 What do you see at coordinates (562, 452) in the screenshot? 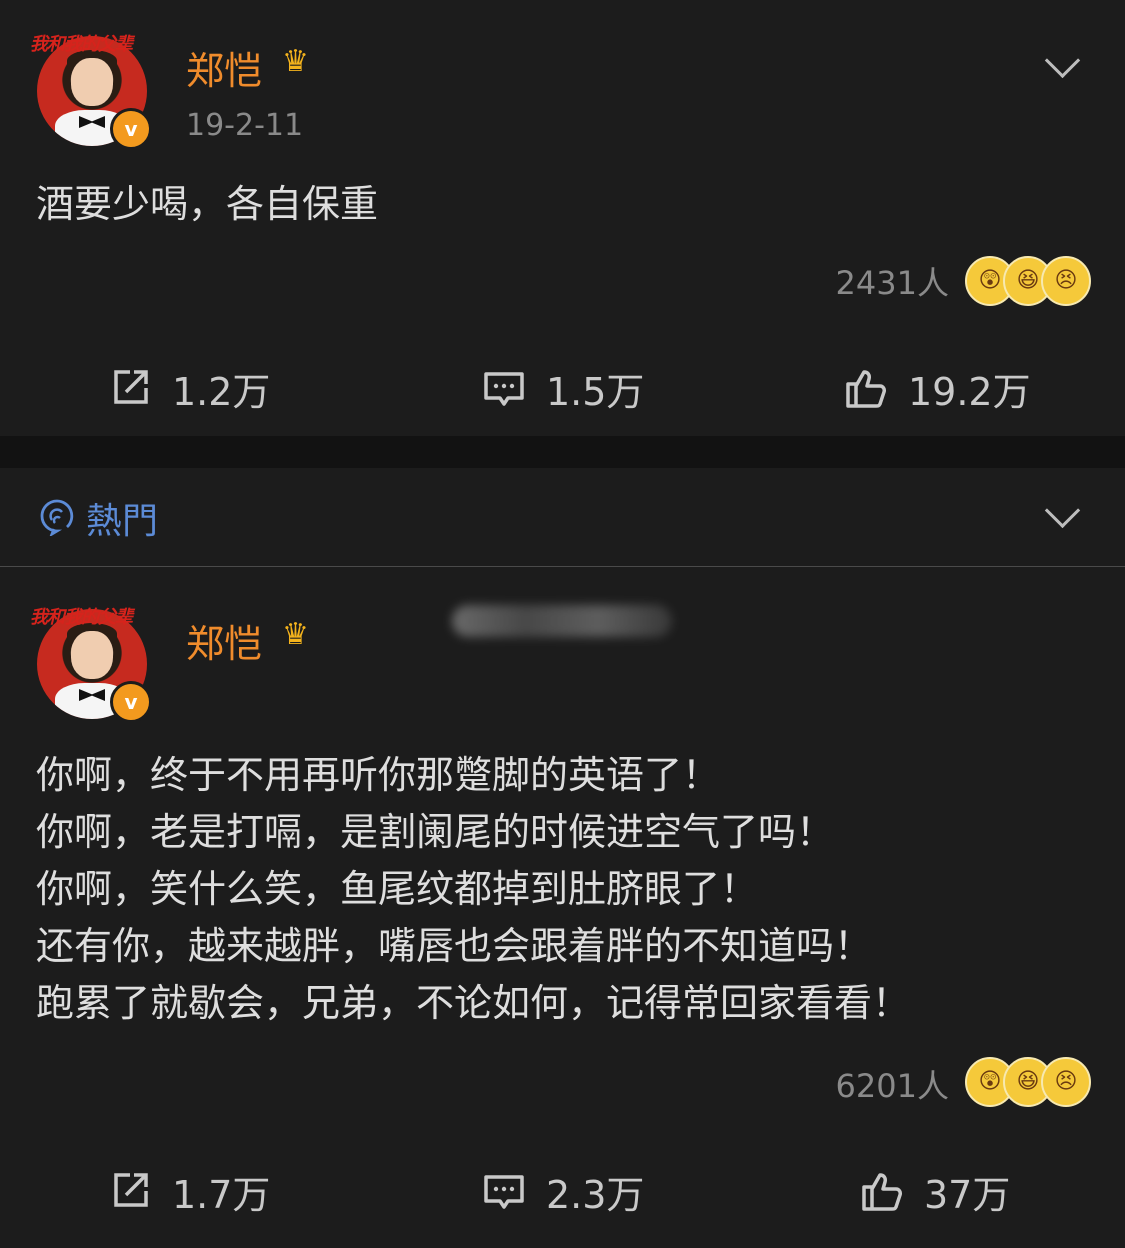
I see `section-divider` at bounding box center [562, 452].